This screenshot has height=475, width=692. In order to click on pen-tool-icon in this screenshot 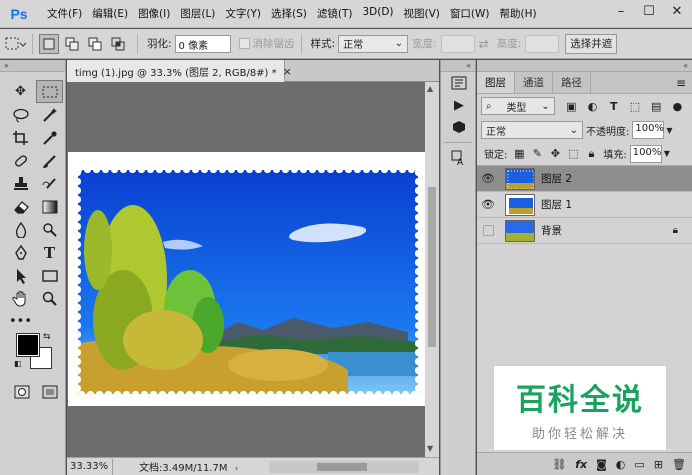, I will do `click(20, 252)`.